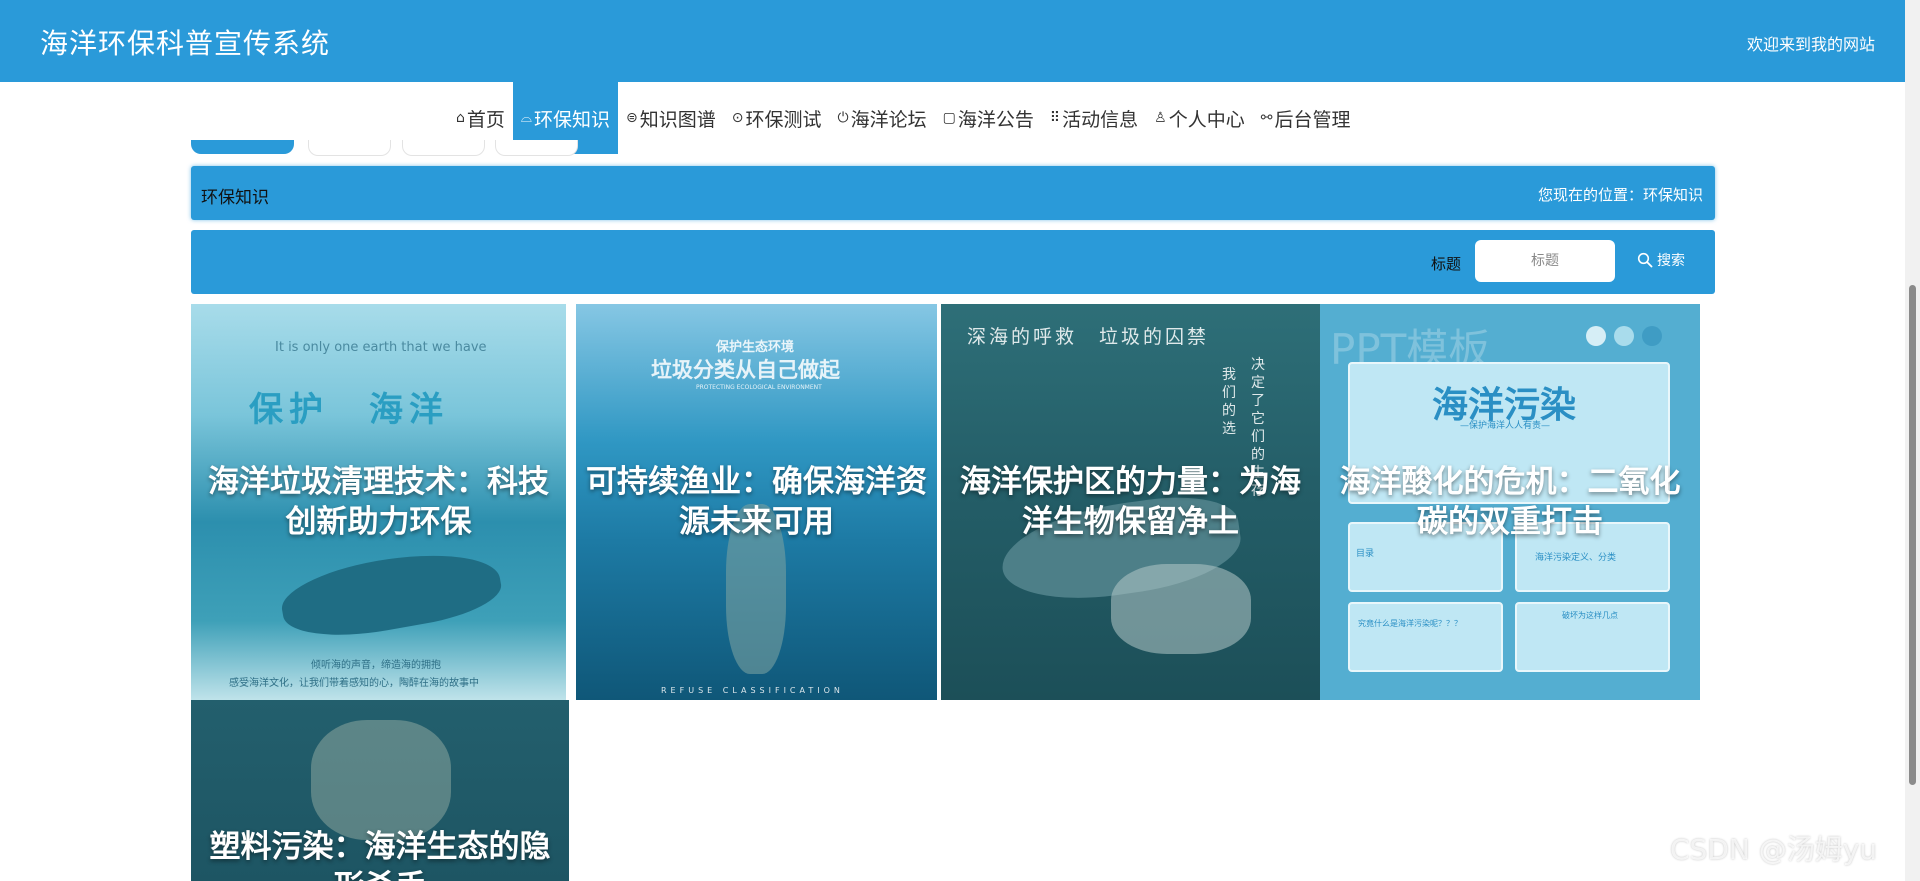 Image resolution: width=1920 pixels, height=881 pixels. I want to click on user-icon: ♙, so click(1160, 118).